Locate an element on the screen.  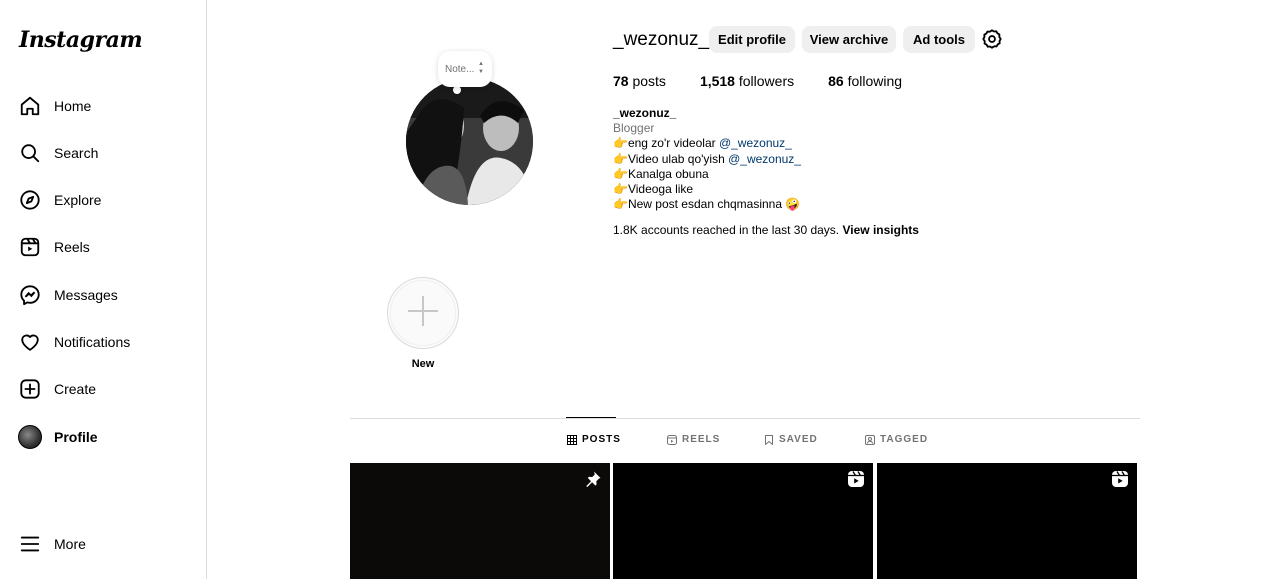
tab-reels-label: REELS is located at coordinates (701, 439).